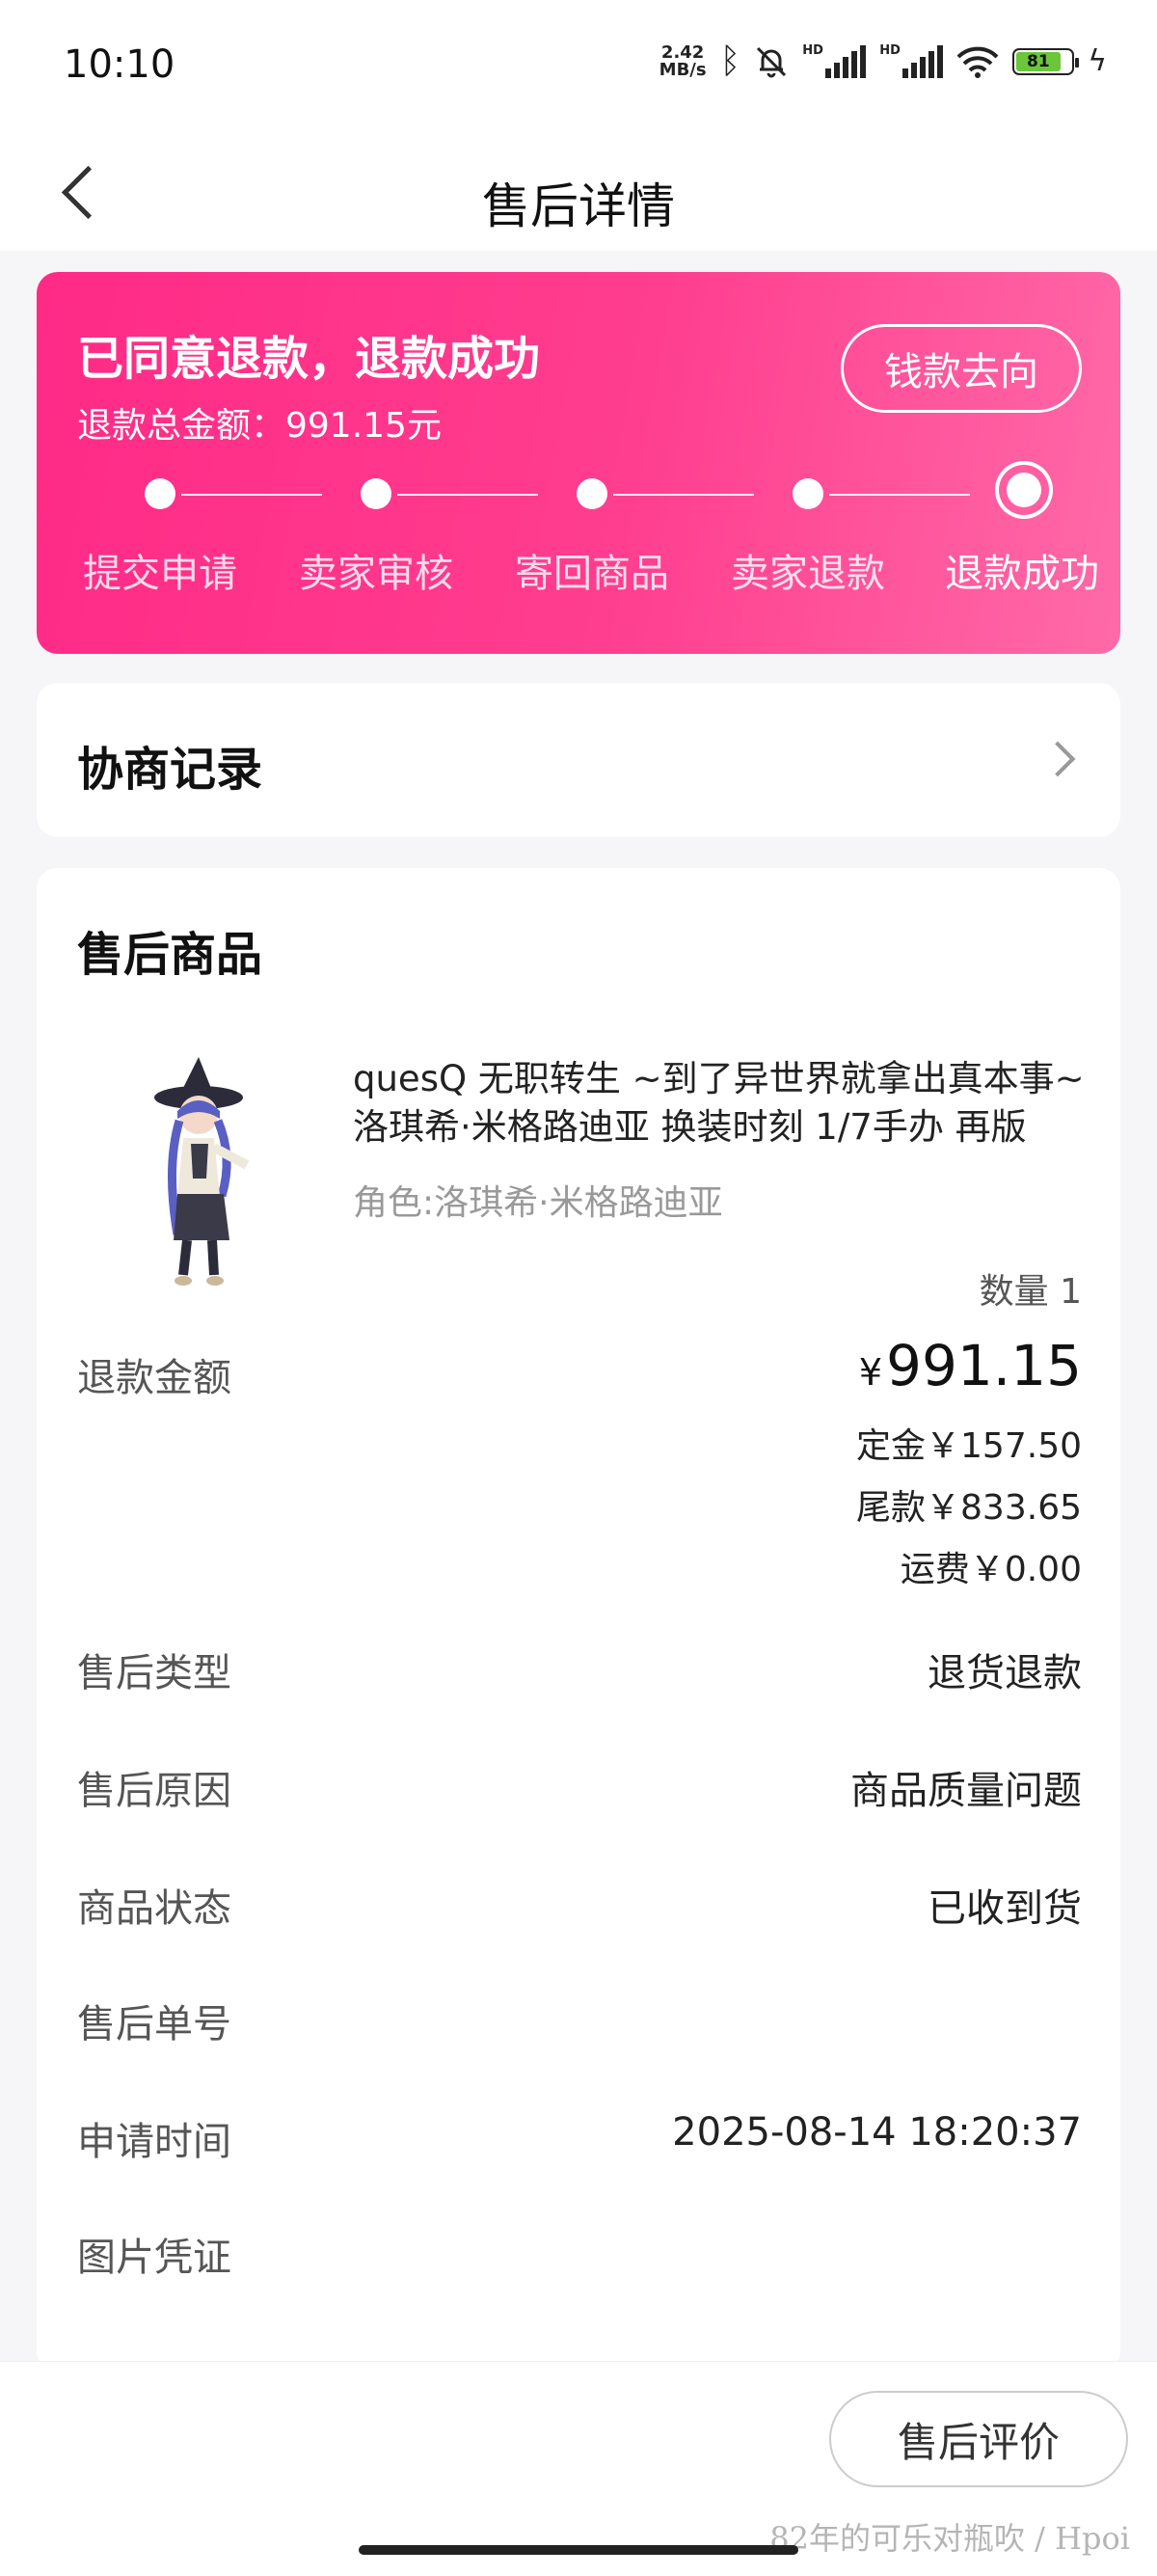 Image resolution: width=1157 pixels, height=2576 pixels. Describe the element at coordinates (170, 955) in the screenshot. I see `section-title: 售后商品` at that location.